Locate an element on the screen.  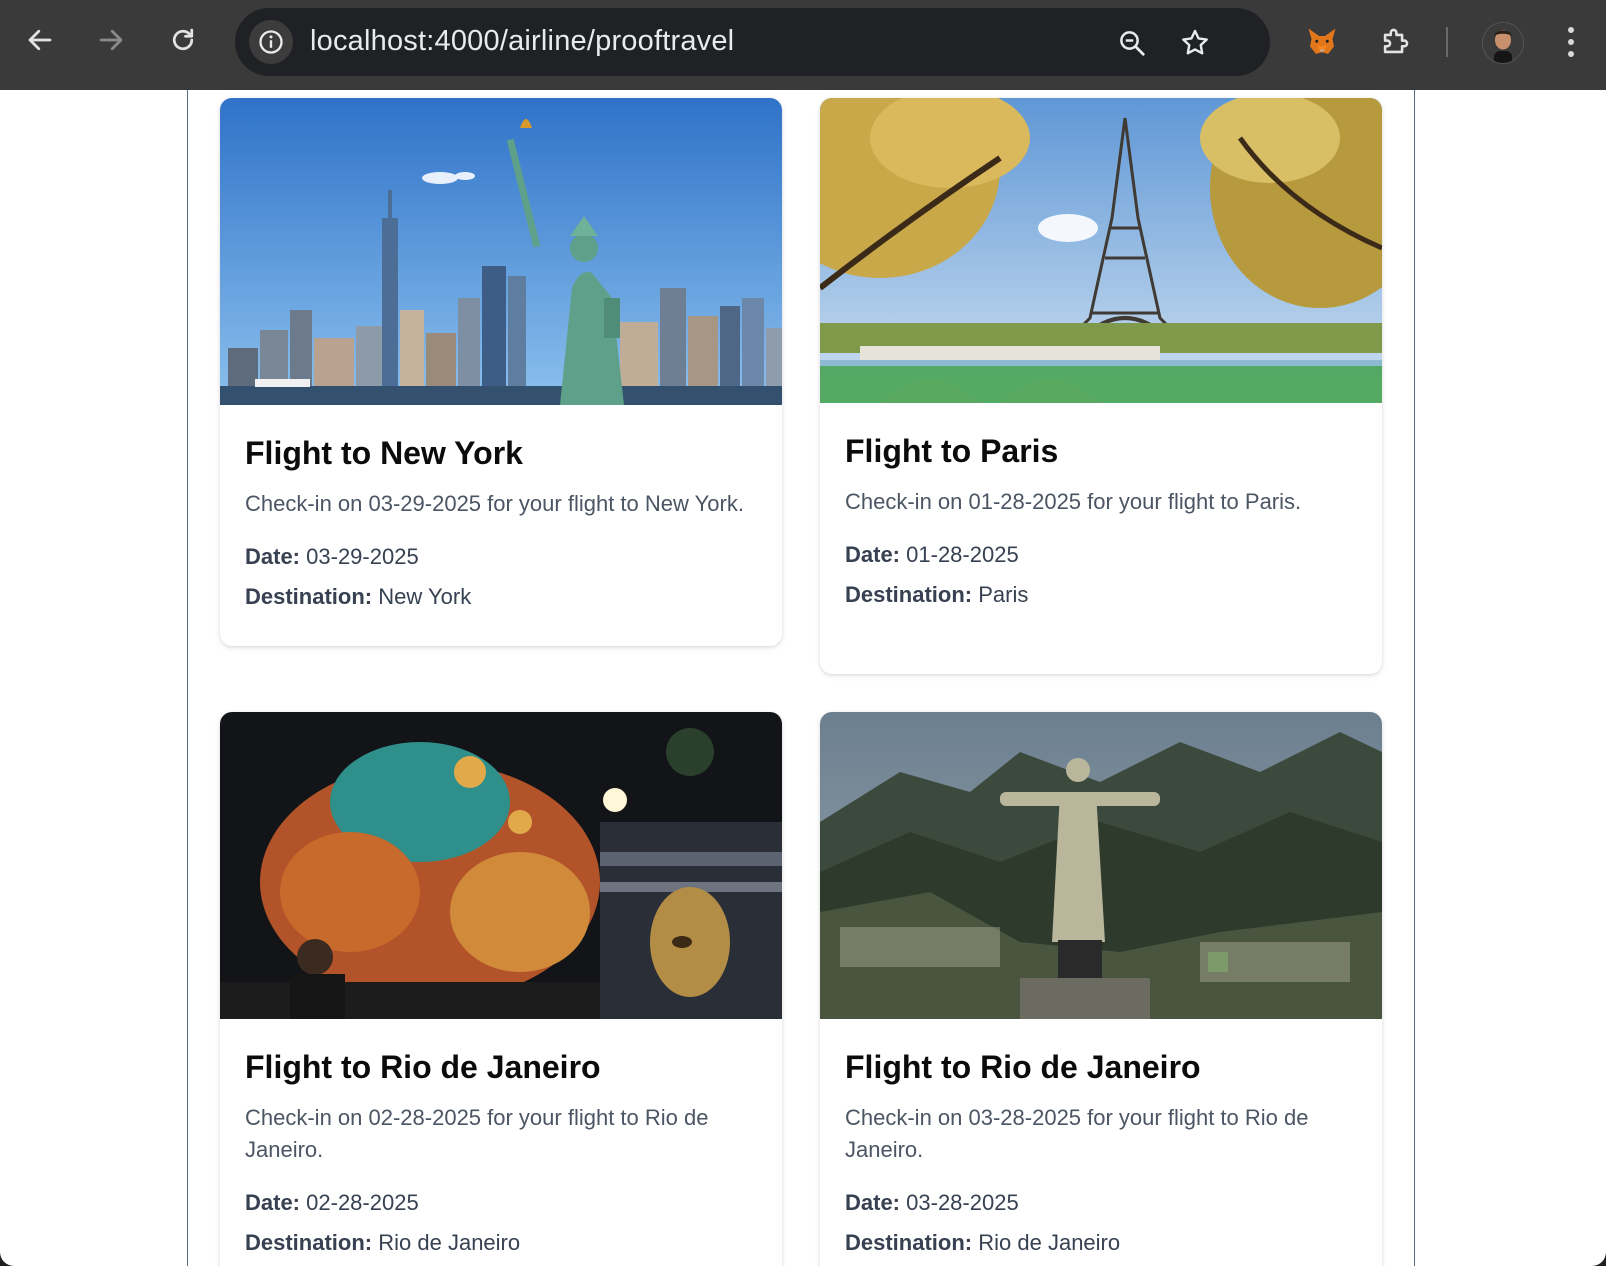
extensions-button is located at coordinates (1395, 42).